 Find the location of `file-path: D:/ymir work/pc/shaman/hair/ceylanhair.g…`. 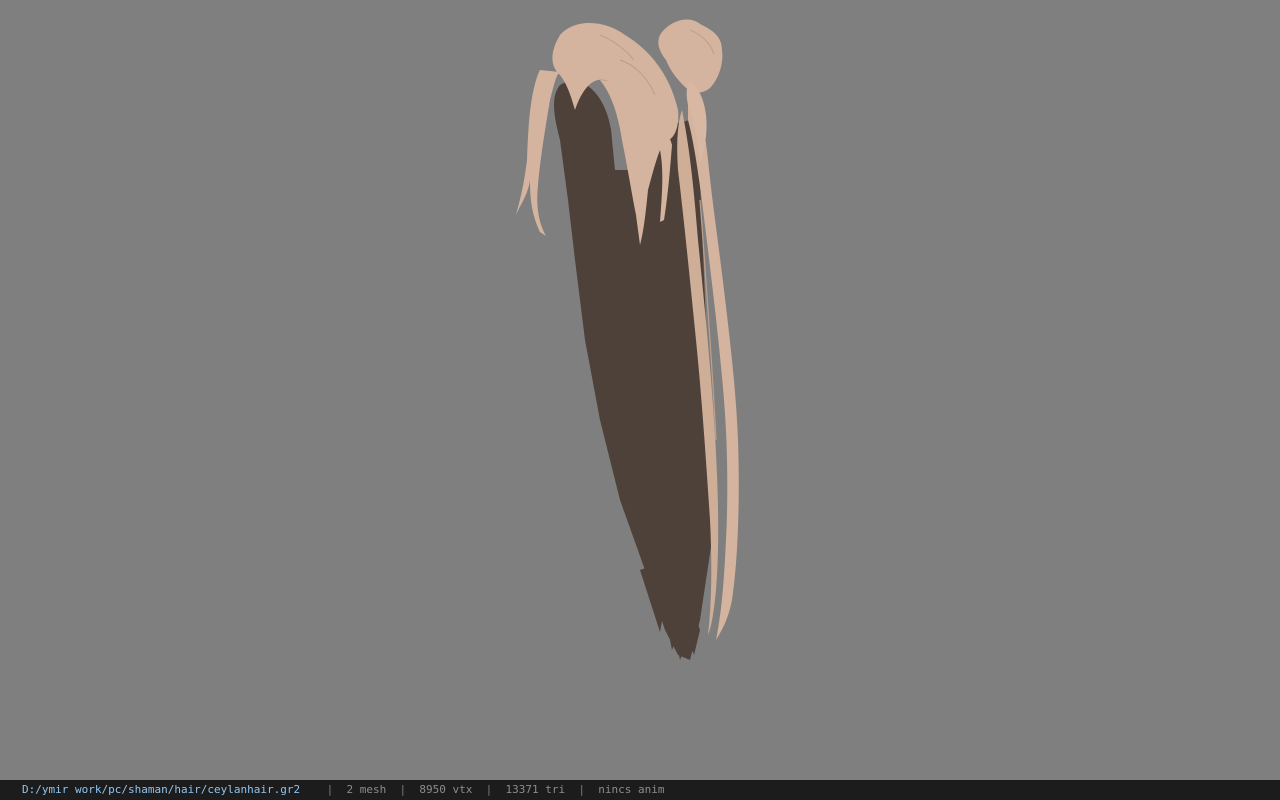

file-path: D:/ymir work/pc/shaman/hair/ceylanhair.g… is located at coordinates (161, 789).